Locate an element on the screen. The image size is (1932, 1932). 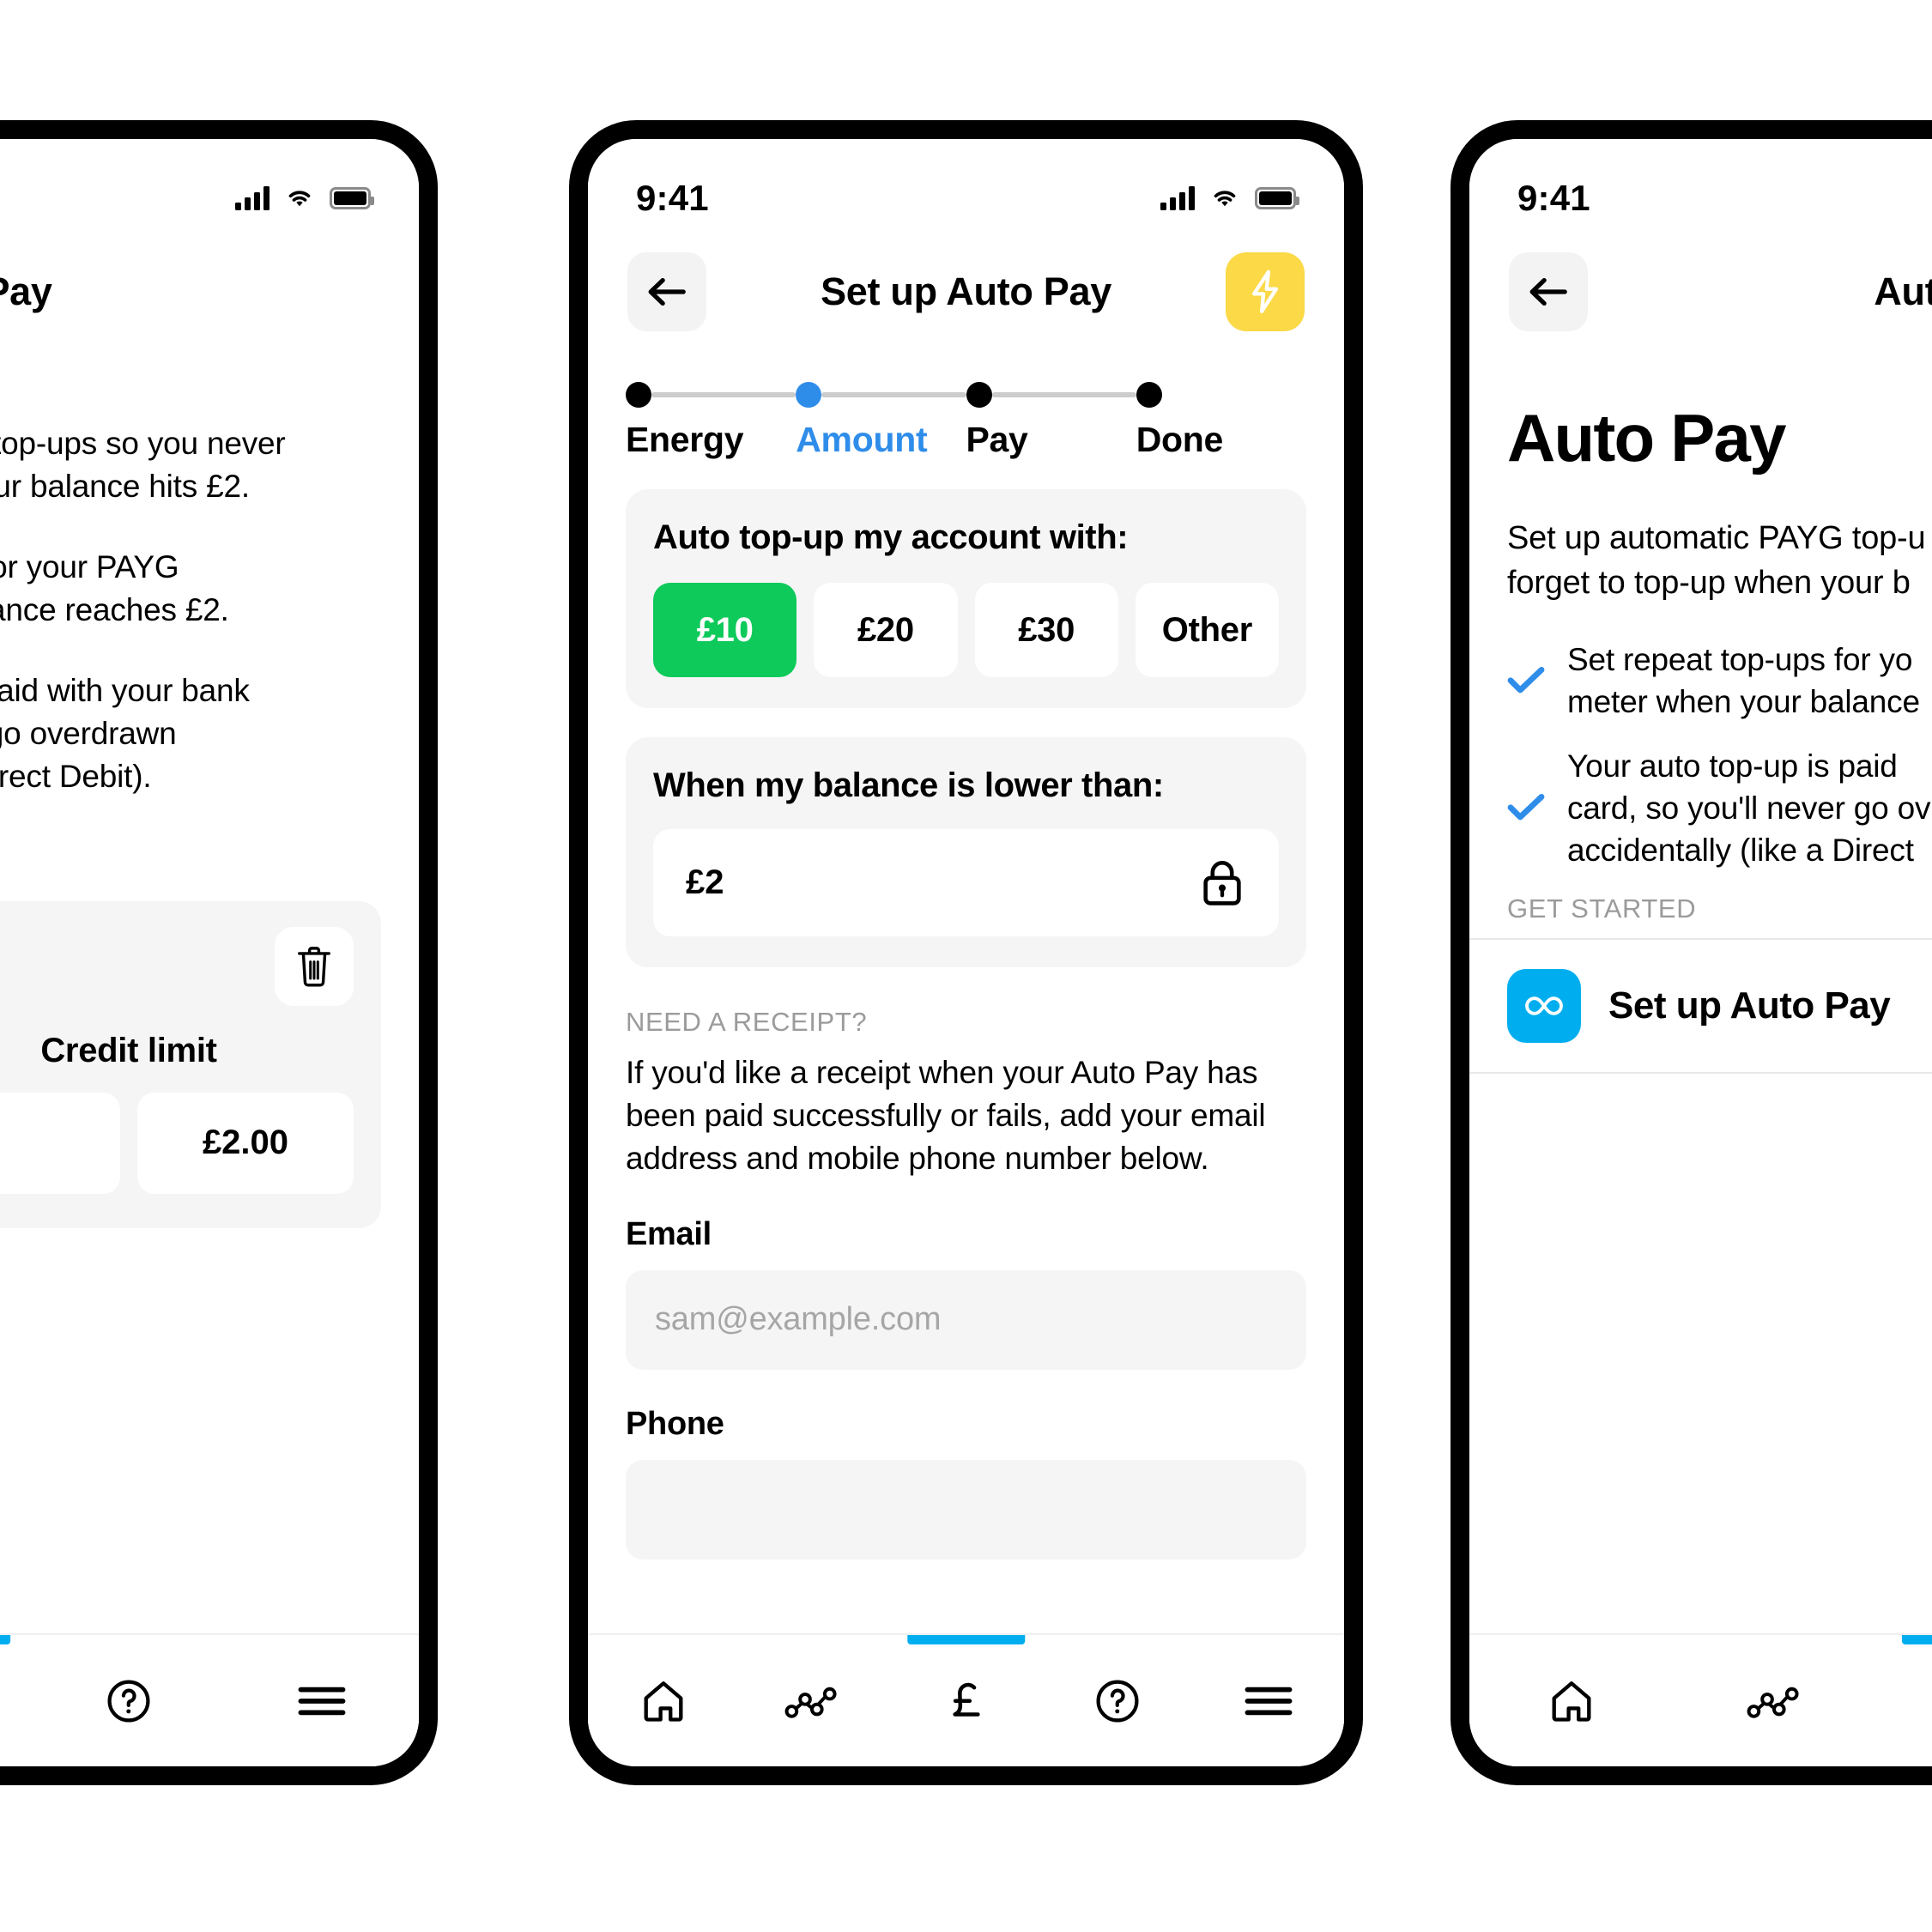
delete-button is located at coordinates (314, 966).